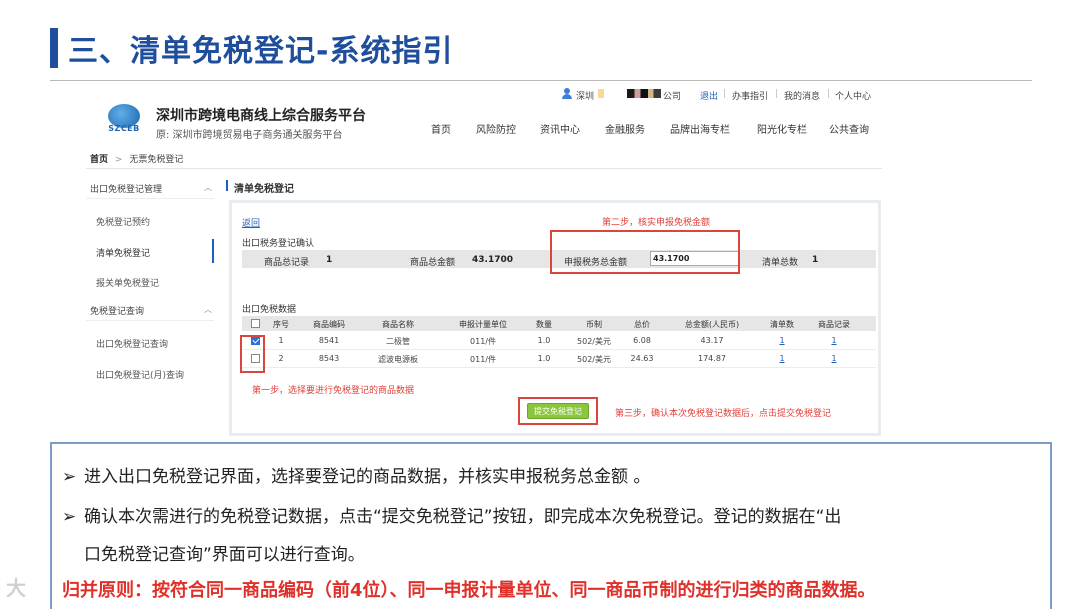 The height and width of the screenshot is (609, 1080). I want to click on col-code: 商品编码, so click(329, 324).